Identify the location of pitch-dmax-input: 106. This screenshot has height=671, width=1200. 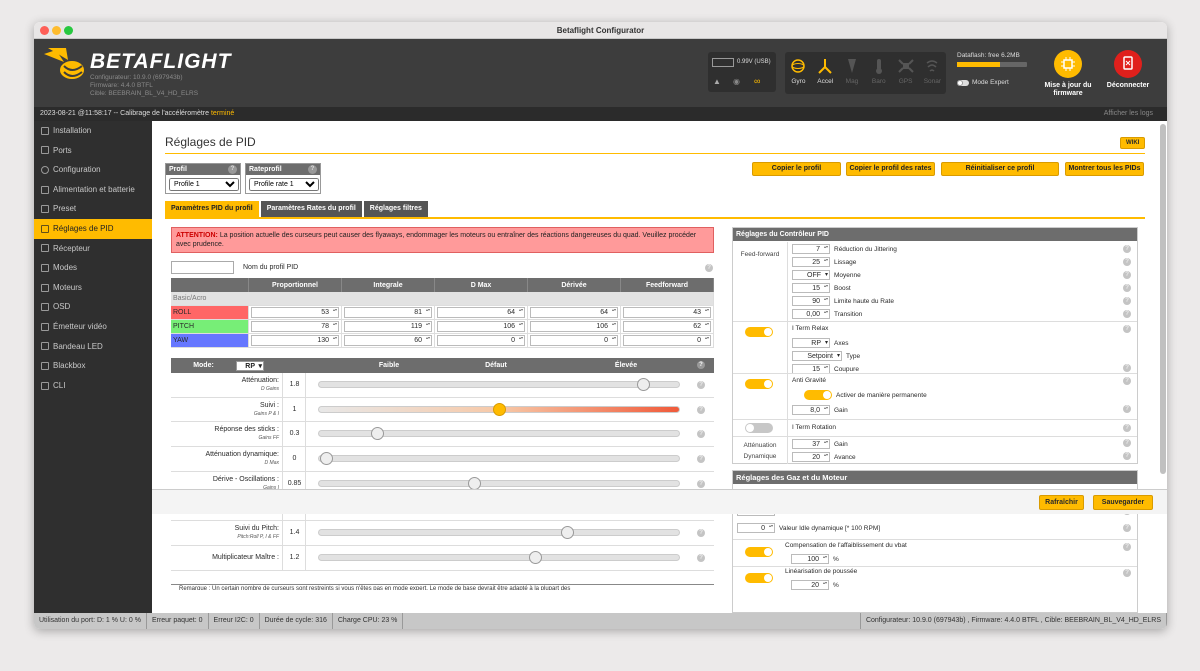
(481, 326).